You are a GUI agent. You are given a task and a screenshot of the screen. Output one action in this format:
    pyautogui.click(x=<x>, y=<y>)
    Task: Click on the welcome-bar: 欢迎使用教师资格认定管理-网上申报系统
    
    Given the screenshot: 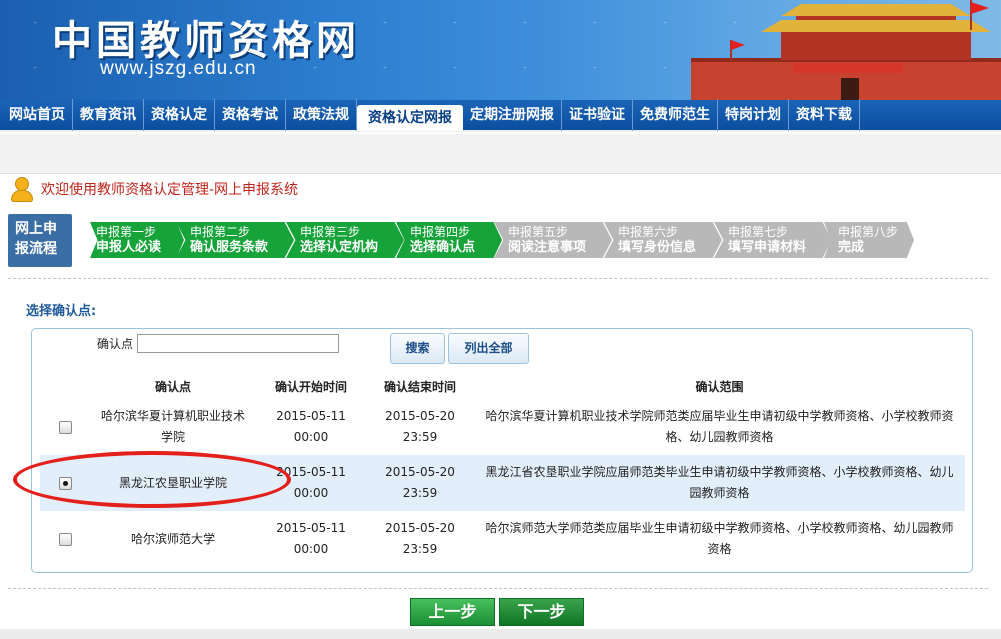 What is the action you would take?
    pyautogui.click(x=153, y=189)
    